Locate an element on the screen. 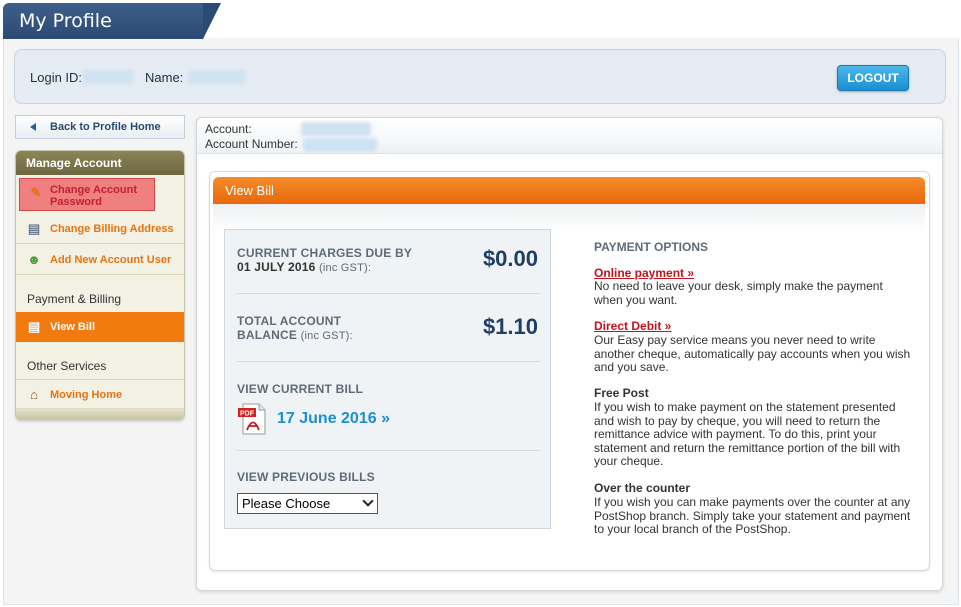 The height and width of the screenshot is (607, 961). account-number-value-redacted is located at coordinates (340, 145).